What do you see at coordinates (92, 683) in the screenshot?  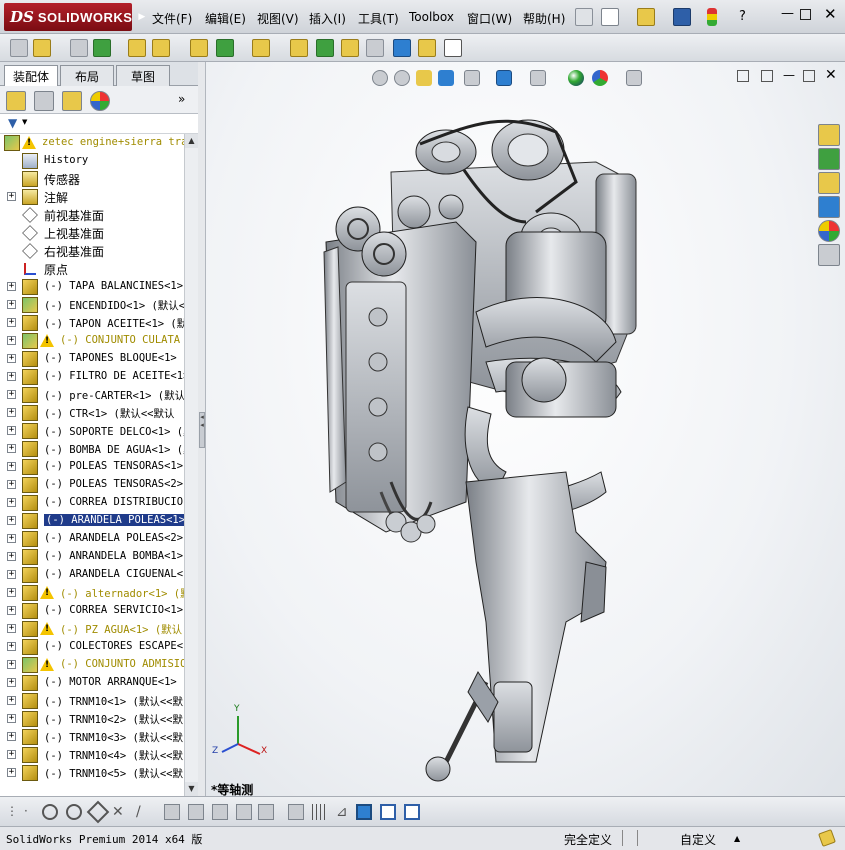 I see `tree-item: + (-) MOTOR ARRANQUE<1> (` at bounding box center [92, 683].